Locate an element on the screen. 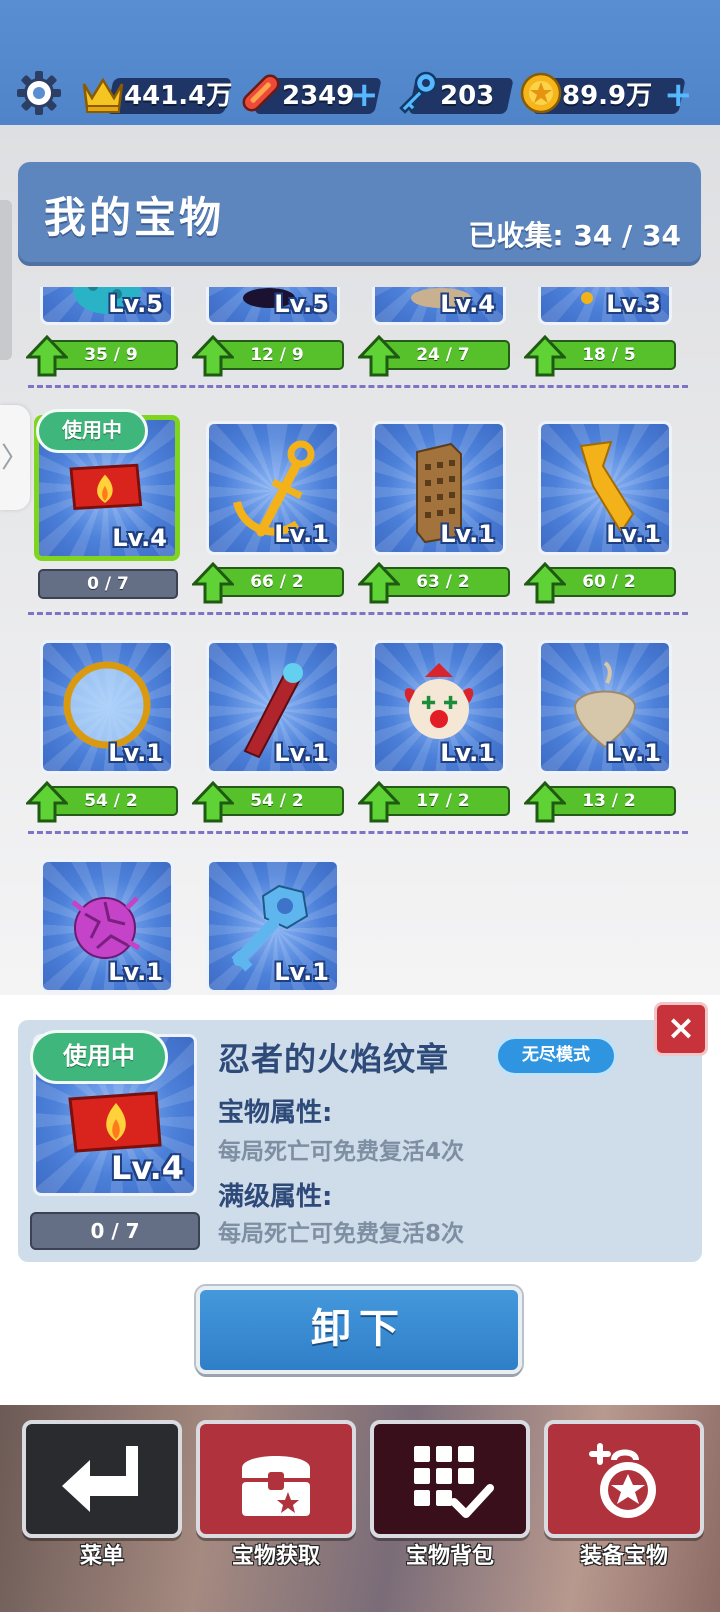 Image resolution: width=720 pixels, height=1612 pixels. selected-progress: 0 / 7 is located at coordinates (115, 1231).